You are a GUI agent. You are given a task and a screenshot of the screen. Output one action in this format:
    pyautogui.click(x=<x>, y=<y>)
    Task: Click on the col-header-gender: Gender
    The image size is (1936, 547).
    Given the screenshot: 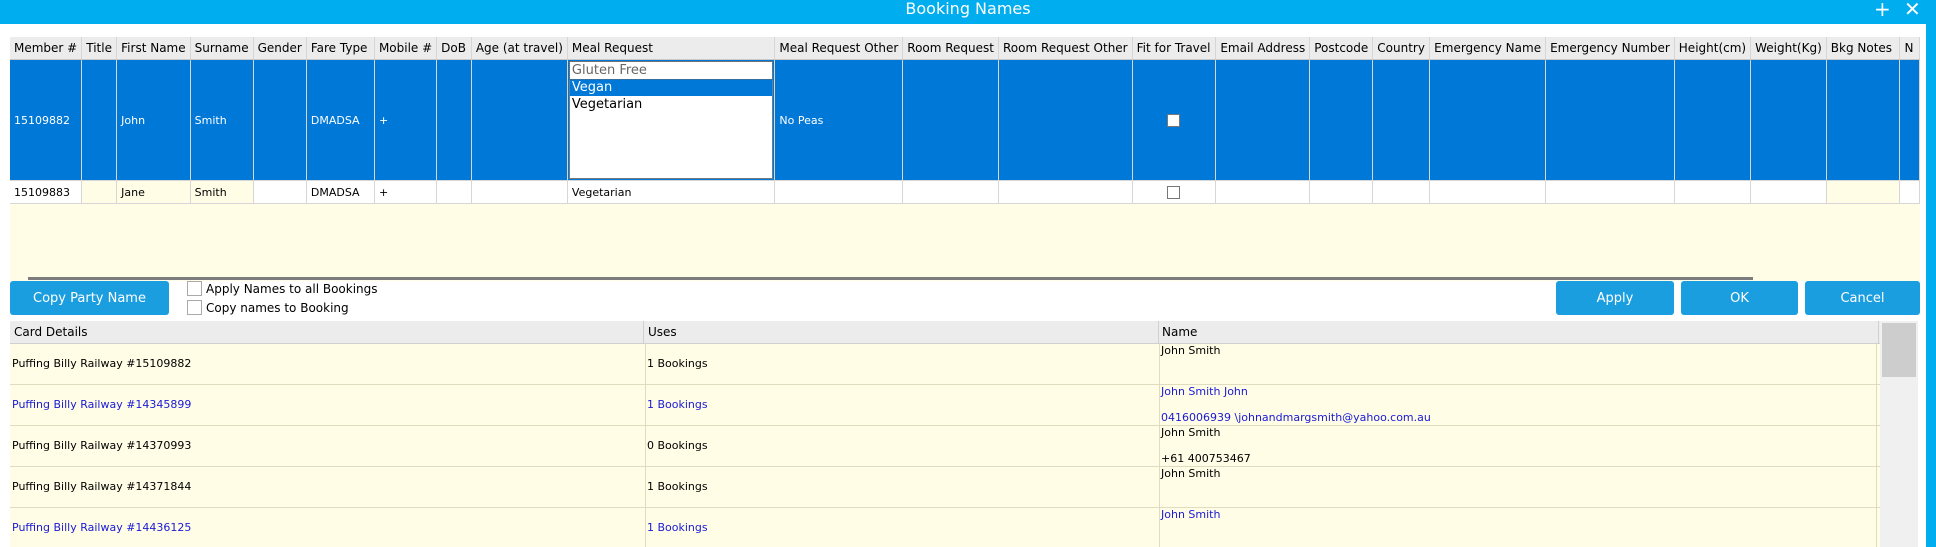 What is the action you would take?
    pyautogui.click(x=280, y=48)
    